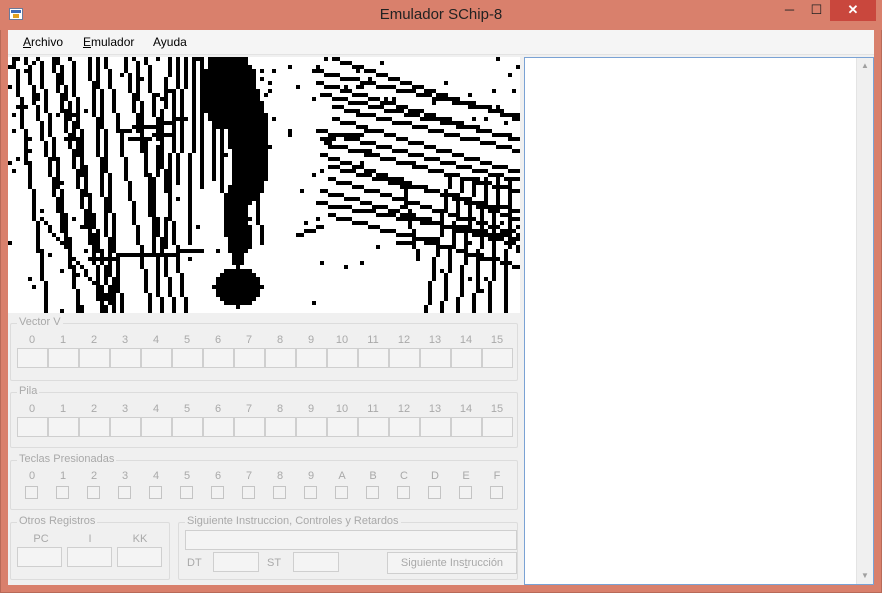 This screenshot has height=593, width=882. I want to click on pc-field, so click(39, 557).